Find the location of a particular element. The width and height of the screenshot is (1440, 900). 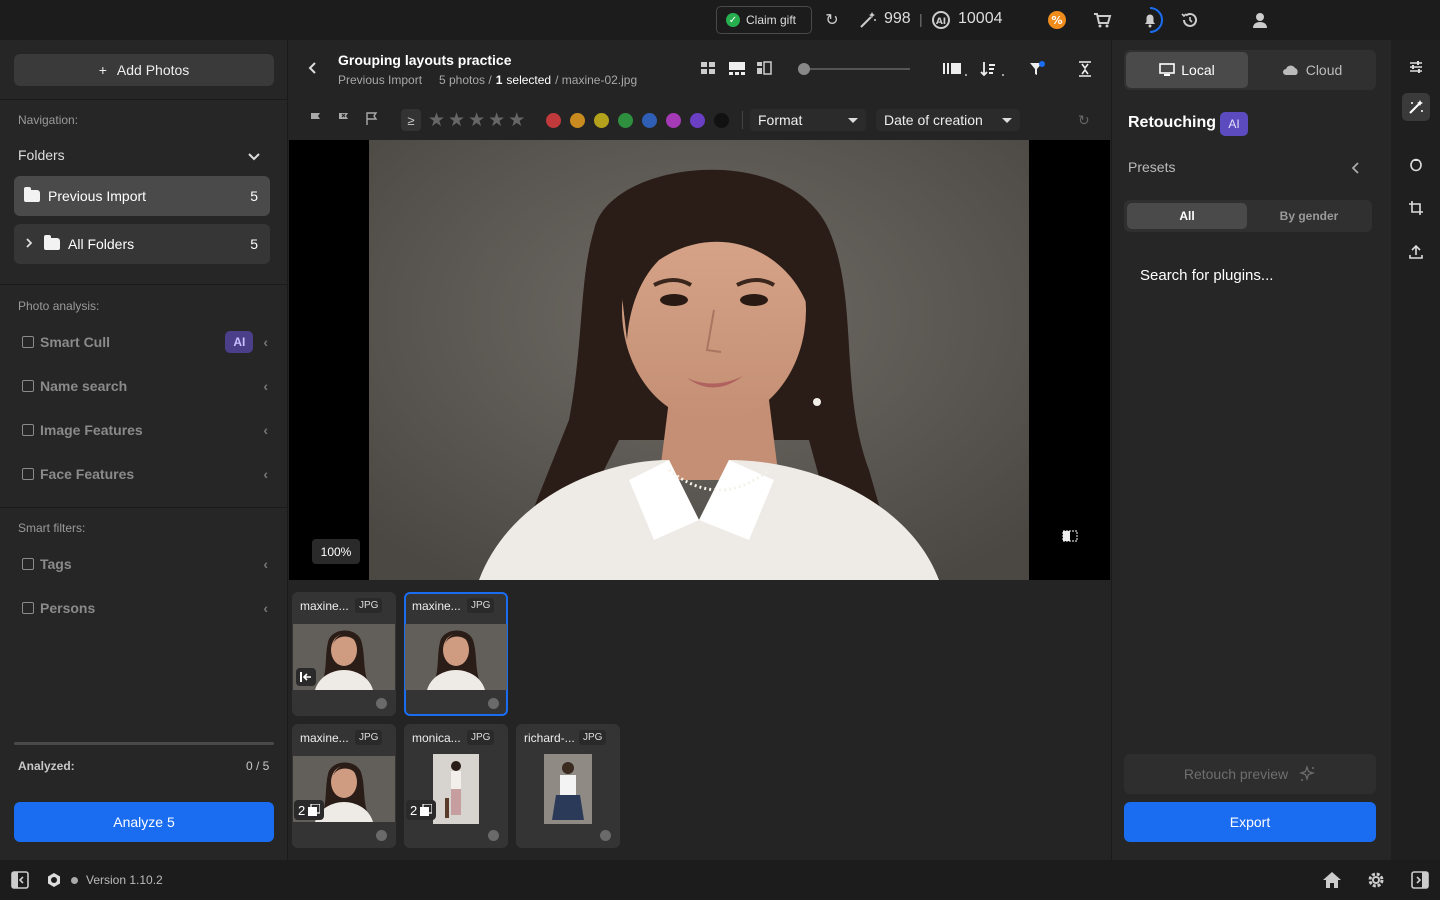

add-photos-button: + Add Photos is located at coordinates (144, 70).